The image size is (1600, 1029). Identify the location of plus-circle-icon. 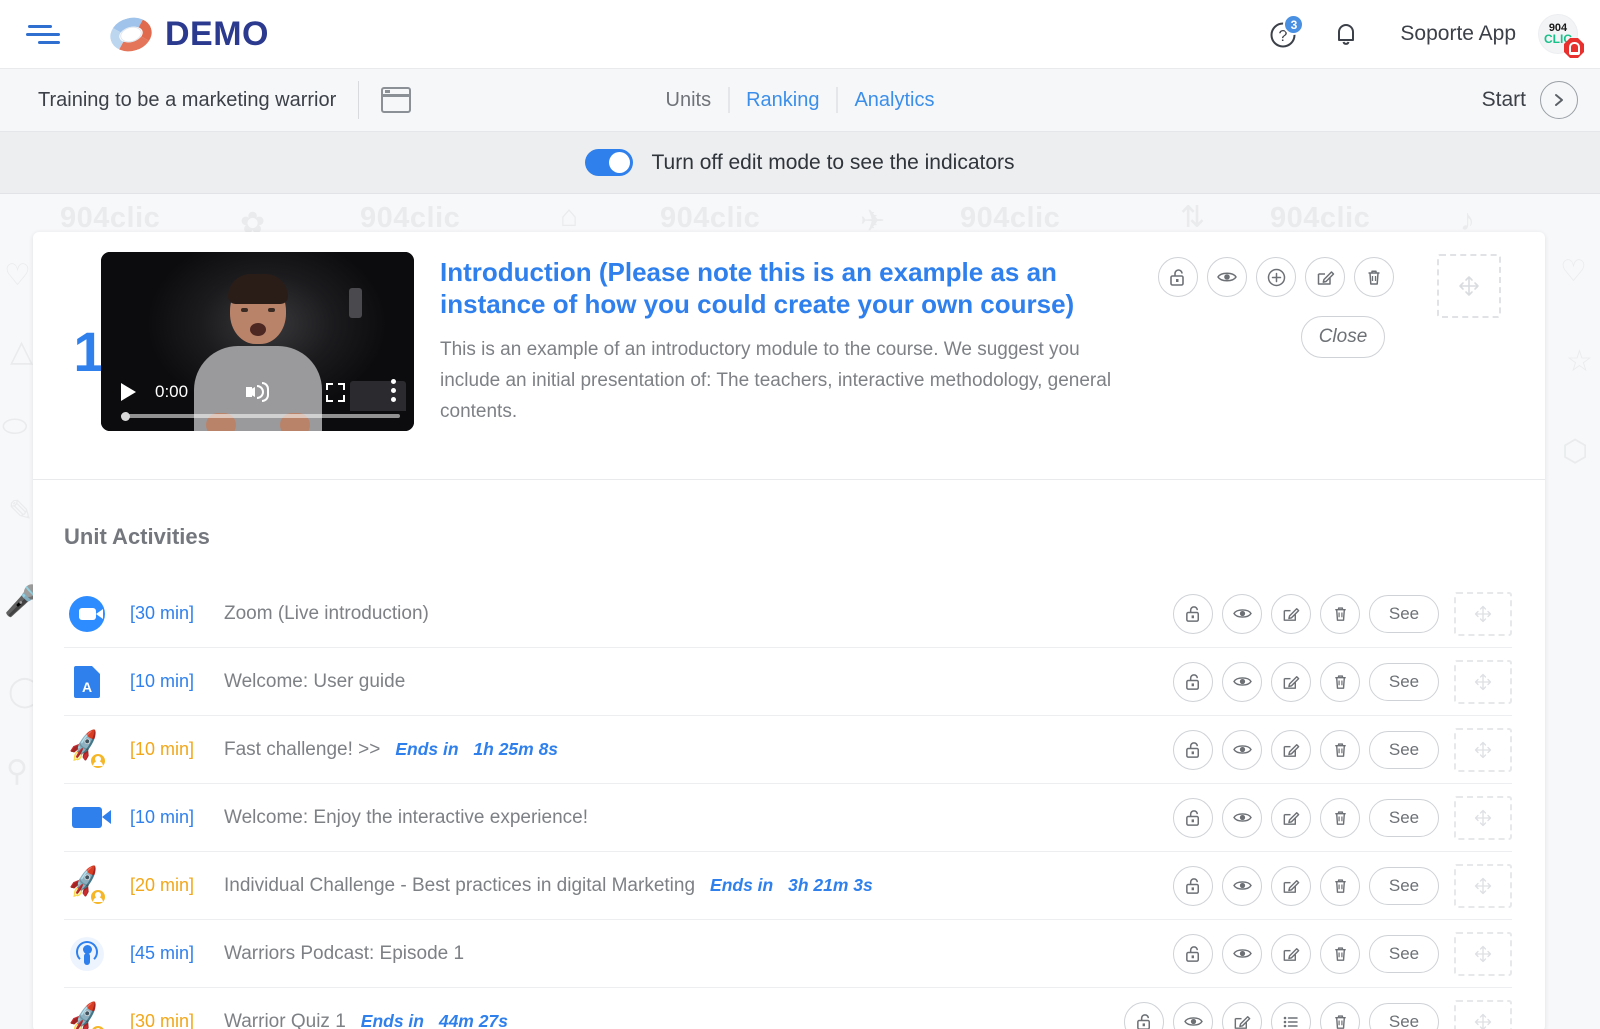
(1276, 277).